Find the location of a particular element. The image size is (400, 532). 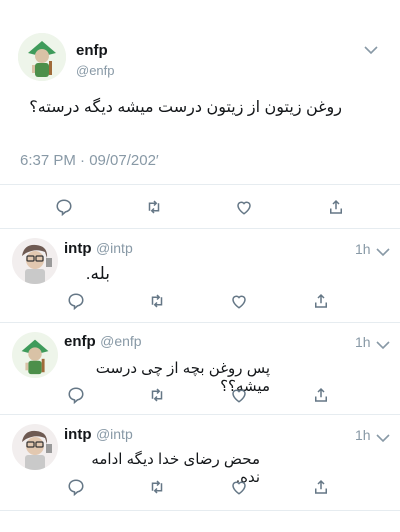

reply-author-name: enfp is located at coordinates (80, 341).